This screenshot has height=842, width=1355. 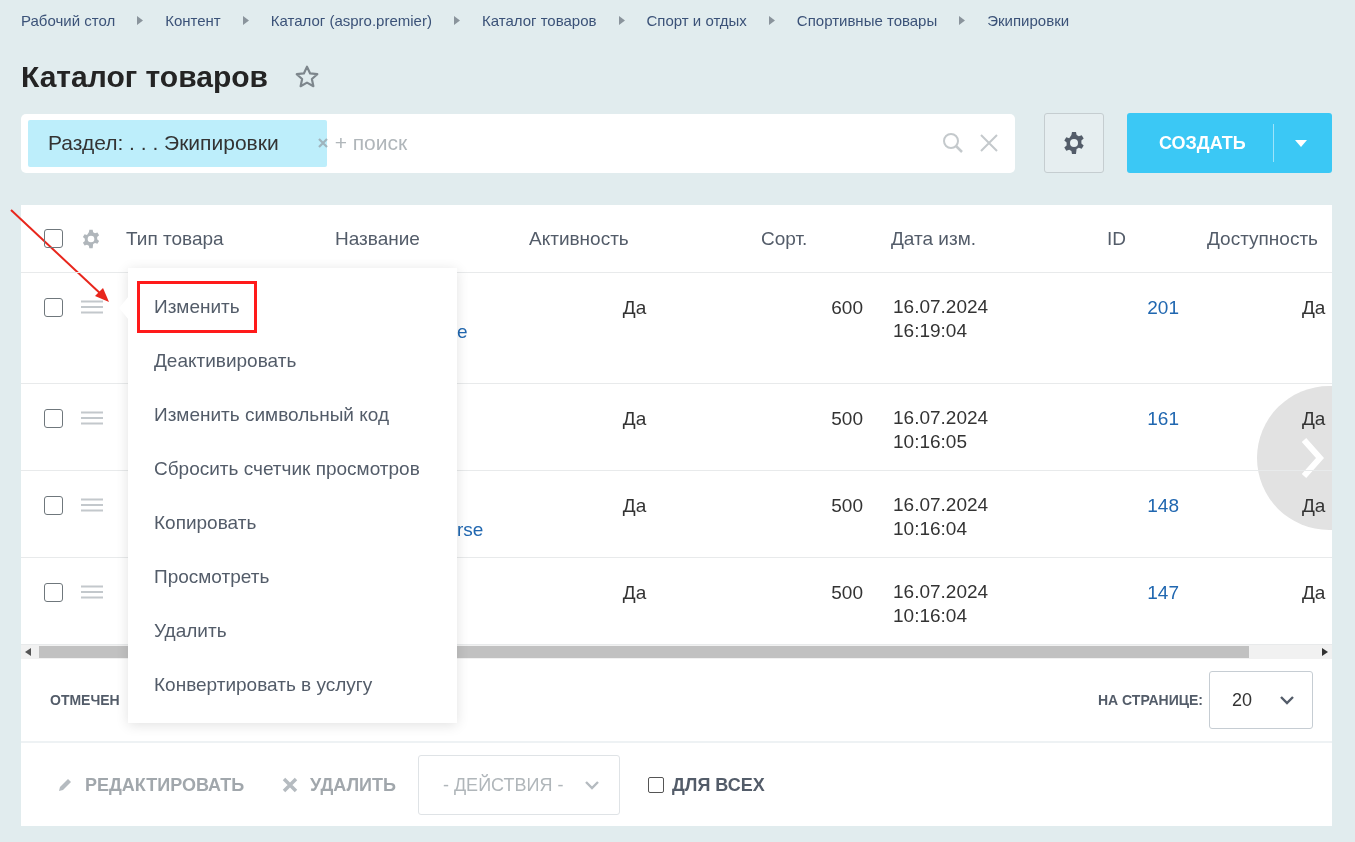 I want to click on column-header: Название, so click(x=377, y=238).